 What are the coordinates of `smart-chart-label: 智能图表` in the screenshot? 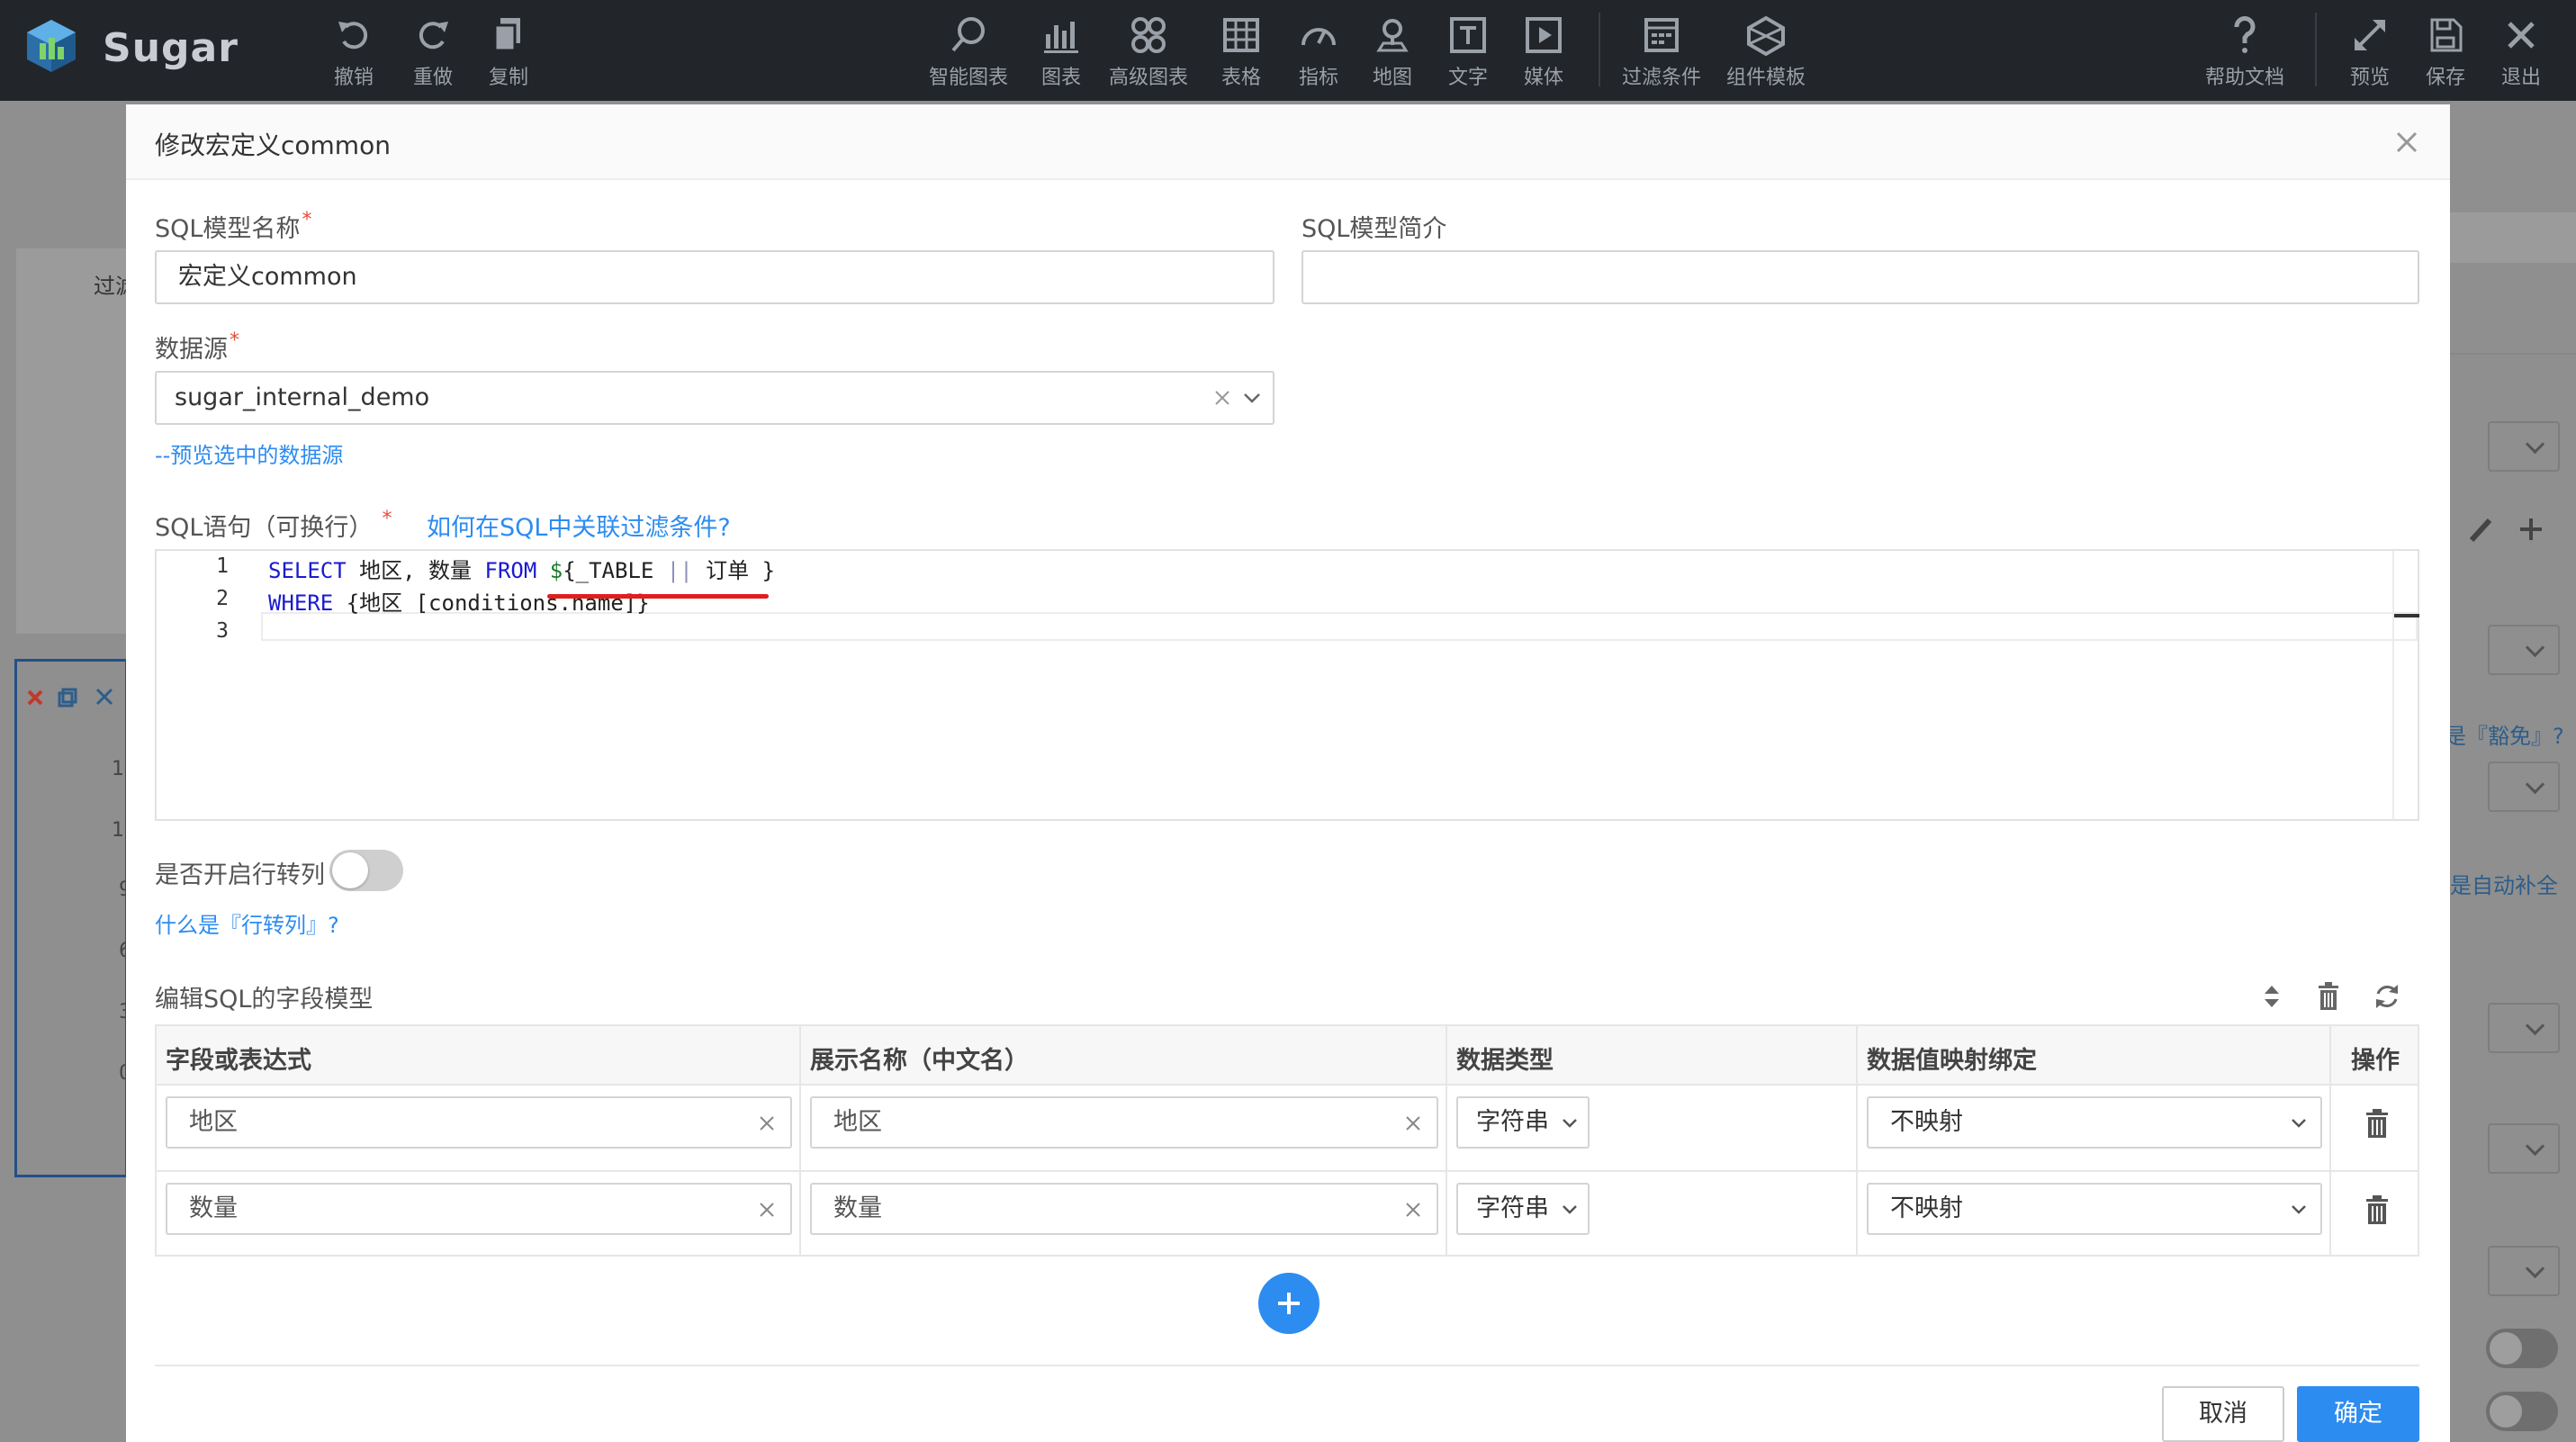 It's located at (969, 78).